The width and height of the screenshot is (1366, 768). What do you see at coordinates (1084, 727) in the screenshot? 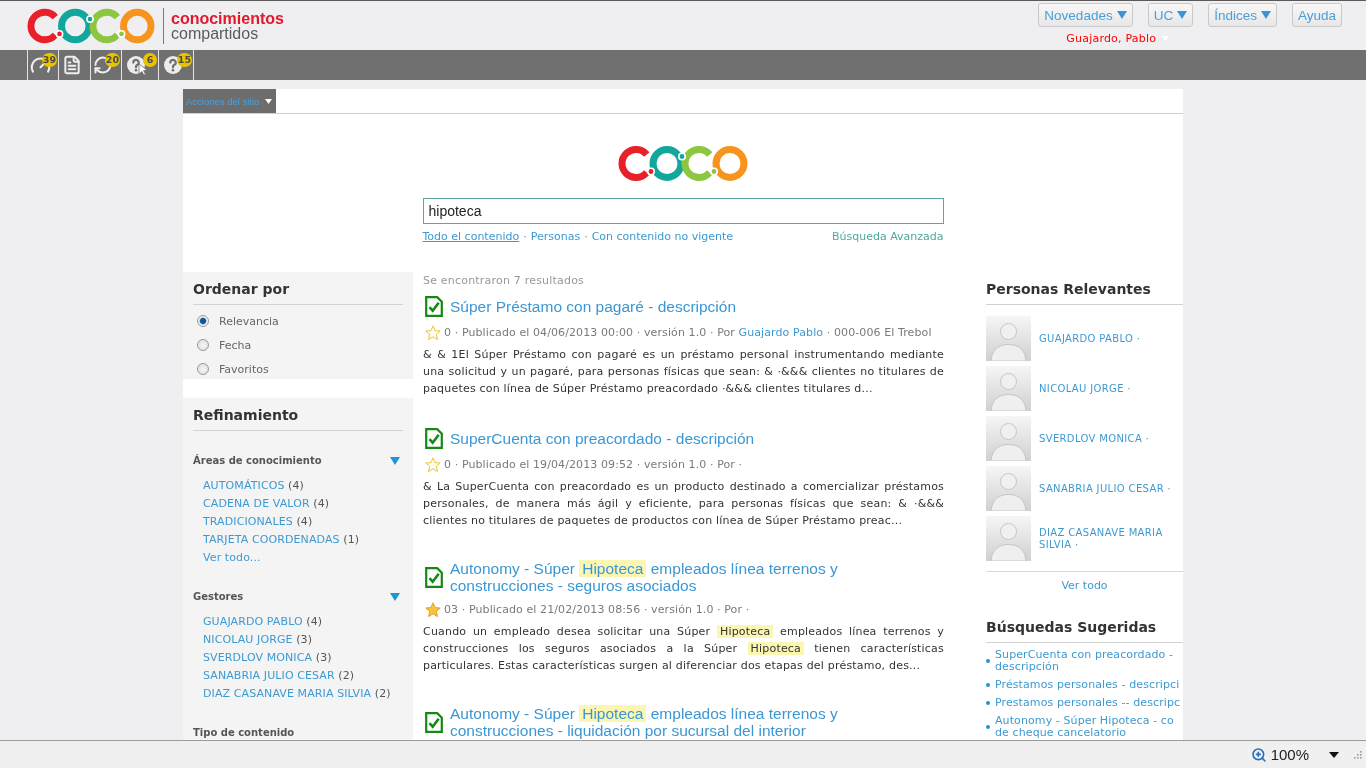
I see `suggested-search-link: Autonomy - Súper Hipoteca - co de cheque cancelatorio` at bounding box center [1084, 727].